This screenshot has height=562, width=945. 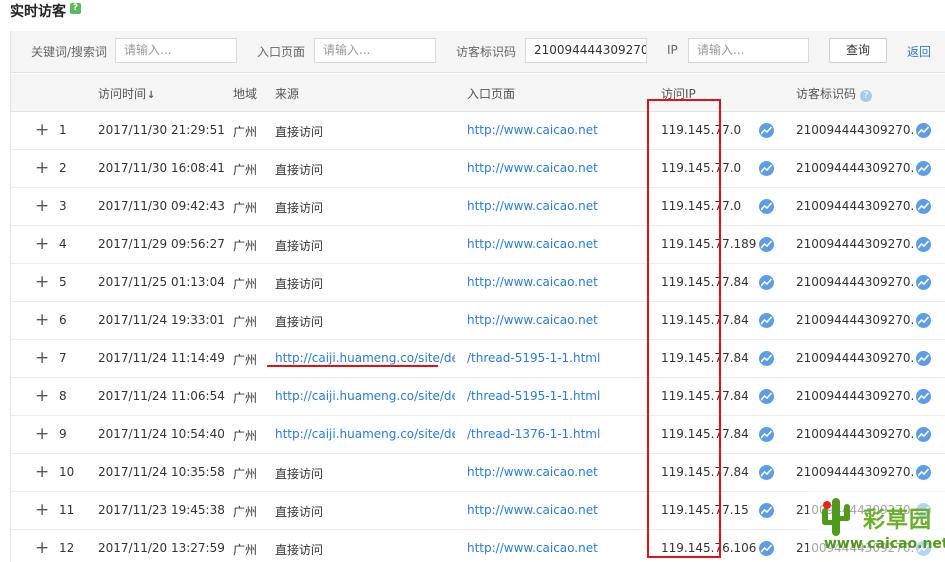 What do you see at coordinates (67, 510) in the screenshot?
I see `row-number: 11` at bounding box center [67, 510].